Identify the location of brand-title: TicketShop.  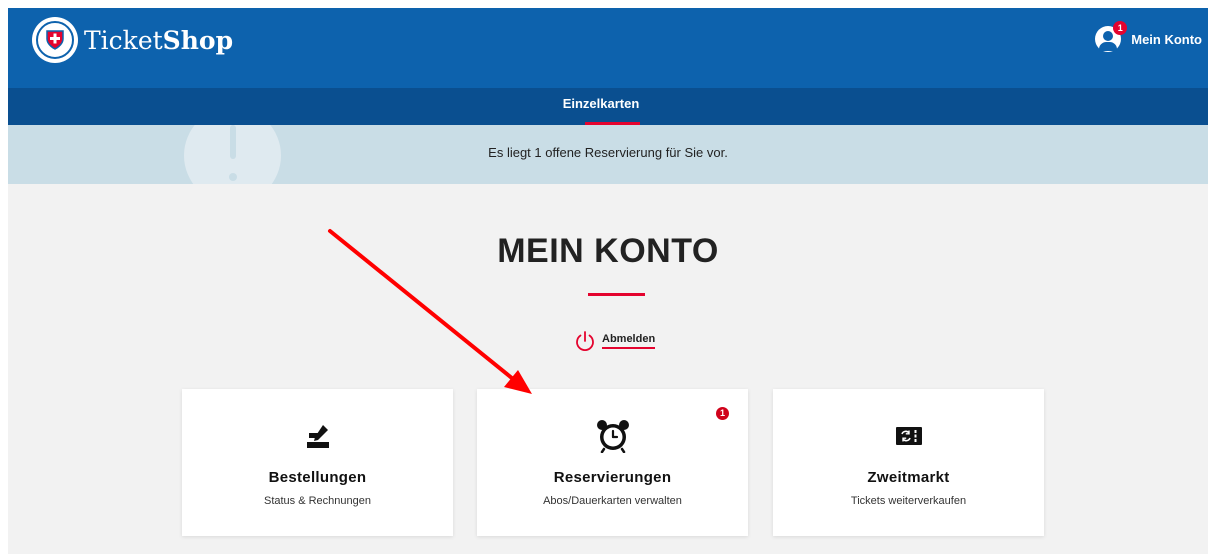
(158, 40).